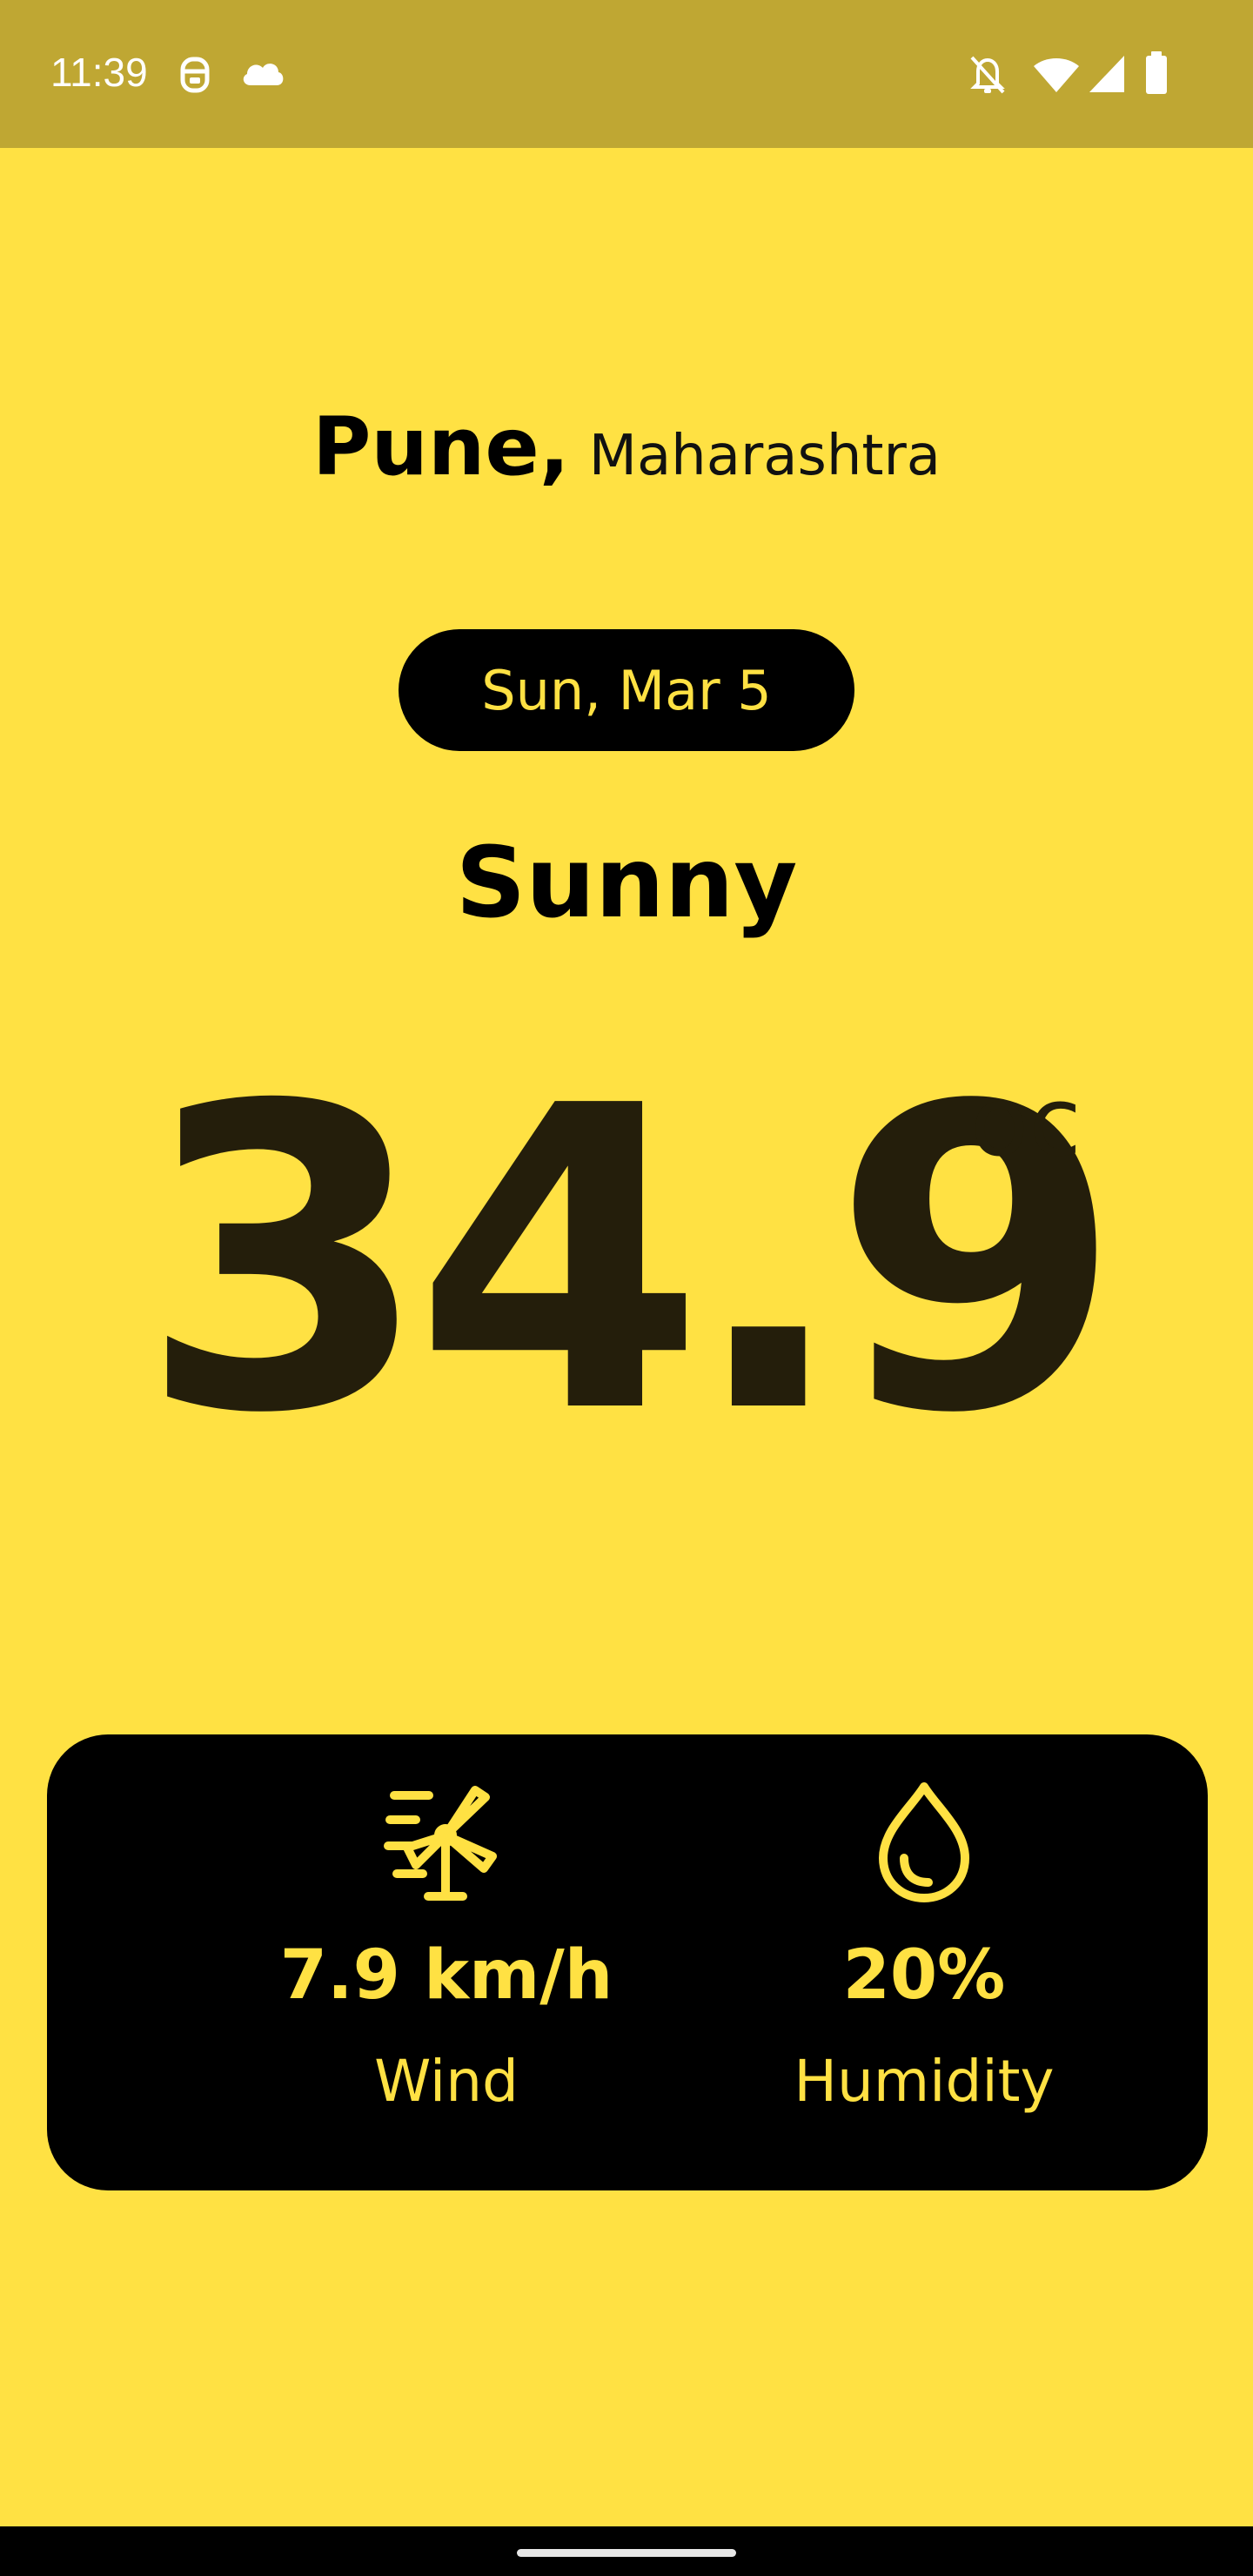 The height and width of the screenshot is (2576, 1253). Describe the element at coordinates (263, 74) in the screenshot. I see `cloud-icon` at that location.